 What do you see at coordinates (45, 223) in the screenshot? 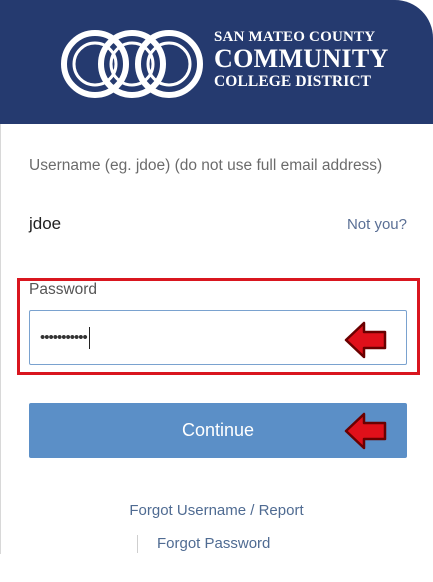
I see `username-value: jdoe` at bounding box center [45, 223].